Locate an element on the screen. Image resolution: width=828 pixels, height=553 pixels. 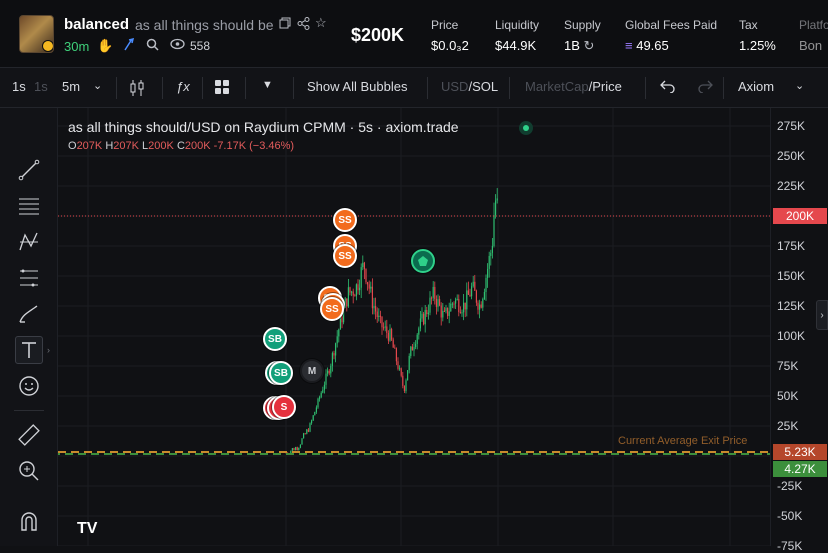
zoom-in-icon is located at coordinates (29, 471).